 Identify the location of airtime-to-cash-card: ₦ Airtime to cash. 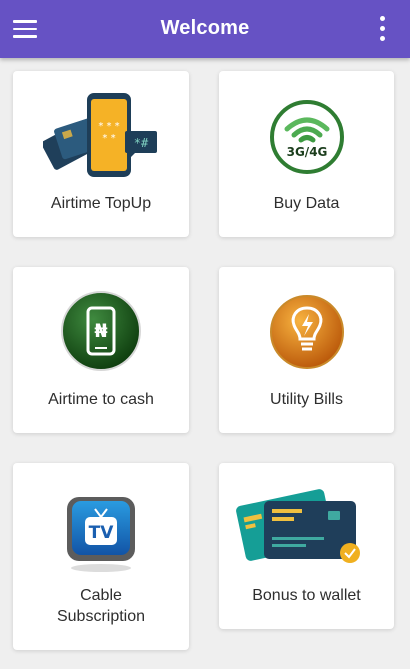
(101, 350).